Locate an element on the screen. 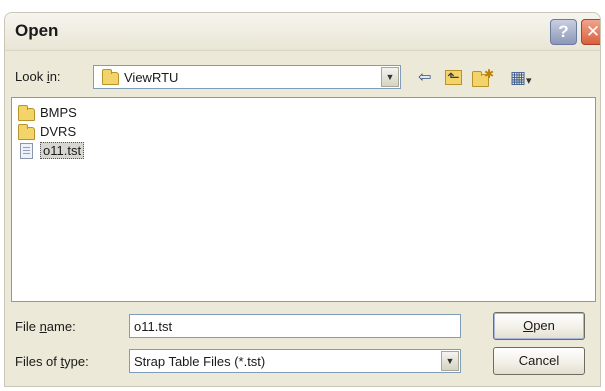 The image size is (605, 391). file-name-label: File name: is located at coordinates (45, 326).